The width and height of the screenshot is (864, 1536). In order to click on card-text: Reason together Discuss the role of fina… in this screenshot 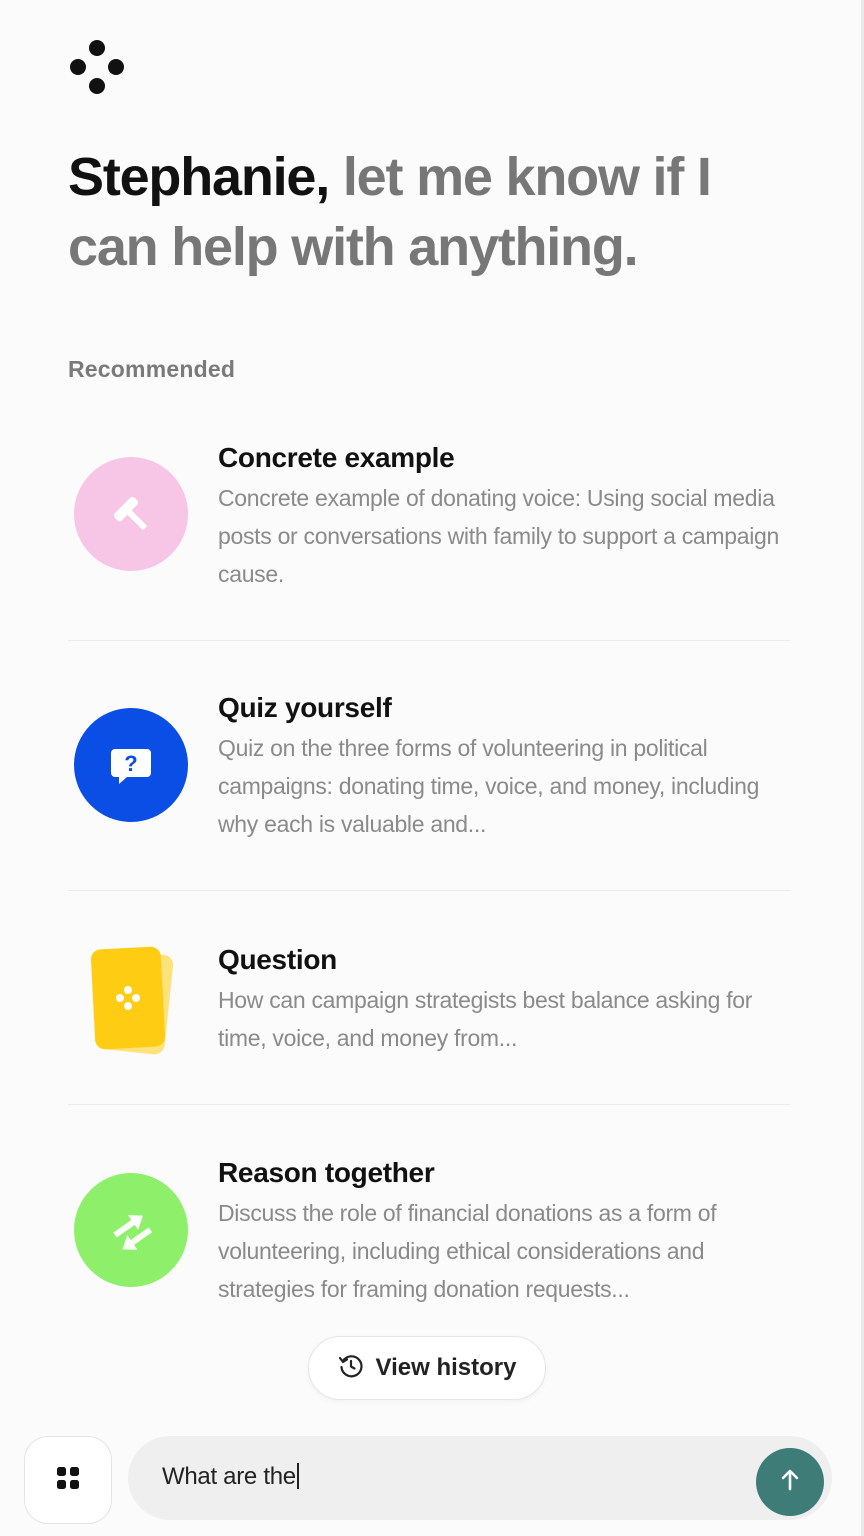, I will do `click(504, 1231)`.